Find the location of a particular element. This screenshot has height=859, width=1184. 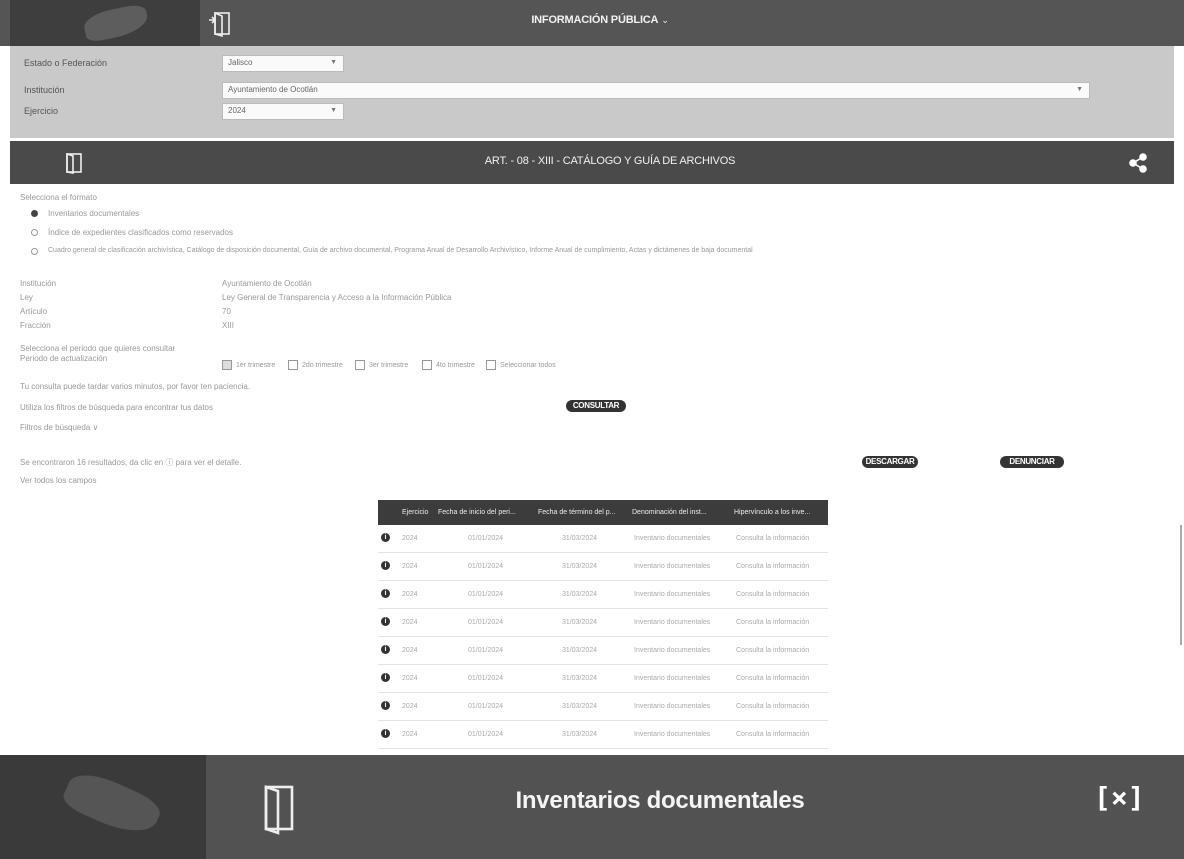

search-filters-toggle: Filtros de búsqueda ∨ is located at coordinates (59, 427).